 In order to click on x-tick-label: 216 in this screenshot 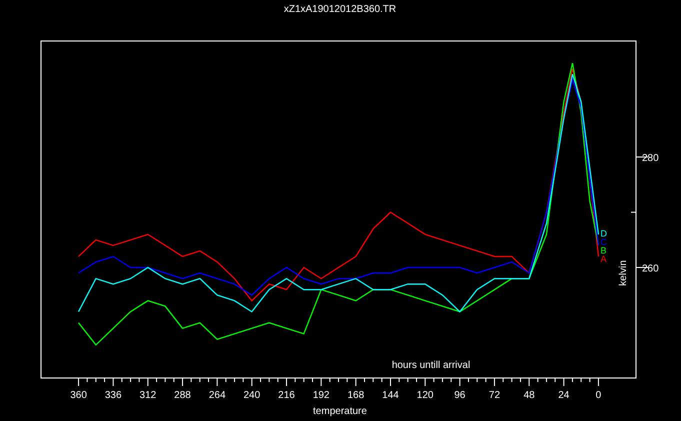, I will do `click(286, 395)`.